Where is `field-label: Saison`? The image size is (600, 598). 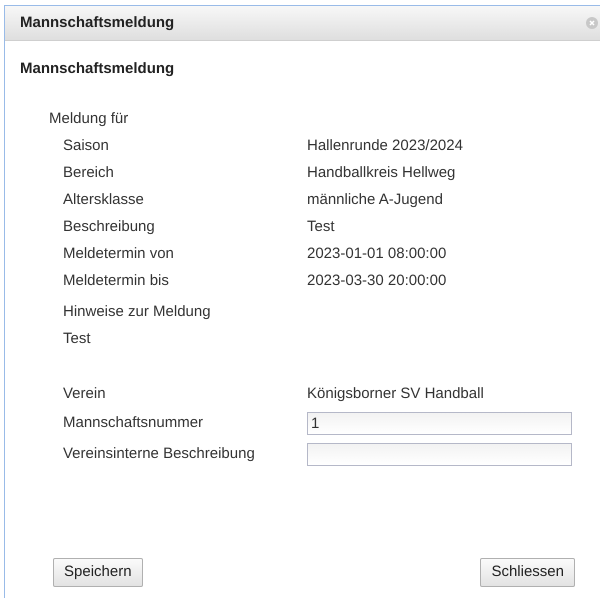 field-label: Saison is located at coordinates (86, 146).